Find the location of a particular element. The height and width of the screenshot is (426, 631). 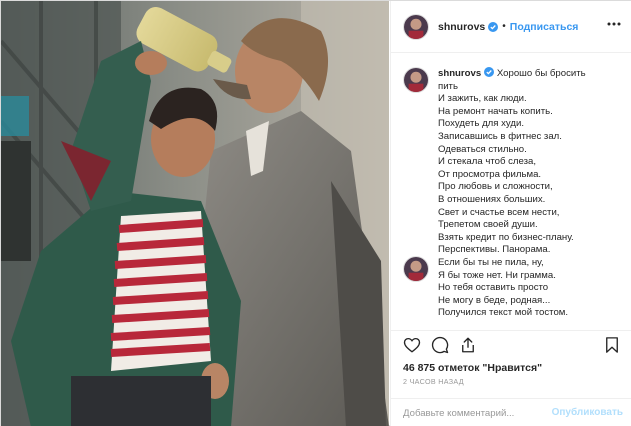

heart-icon is located at coordinates (412, 345).